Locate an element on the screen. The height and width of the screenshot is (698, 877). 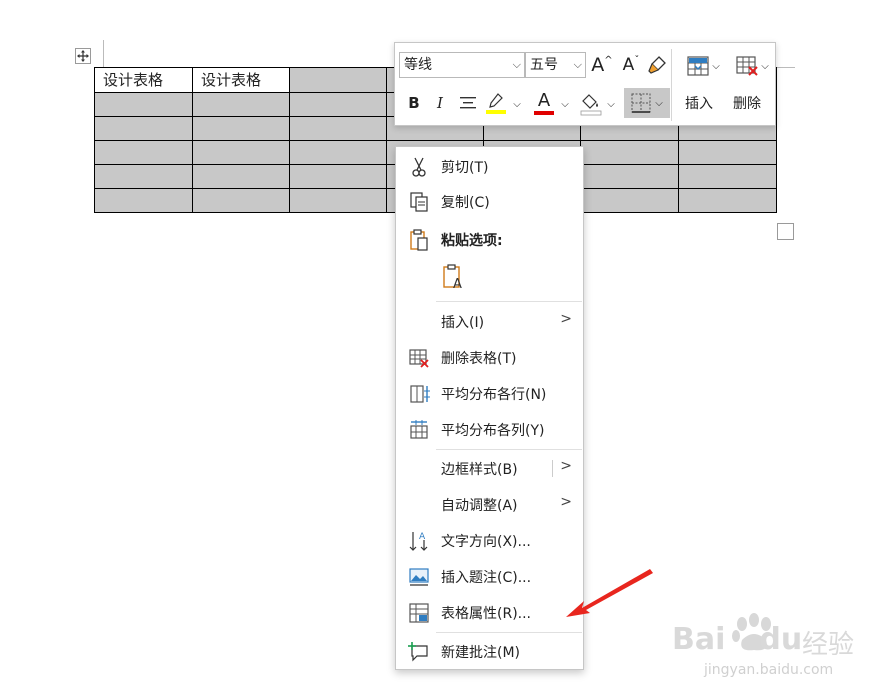
menu-item-distribute-columns: 平均分布各列(Y) is located at coordinates (489, 429).